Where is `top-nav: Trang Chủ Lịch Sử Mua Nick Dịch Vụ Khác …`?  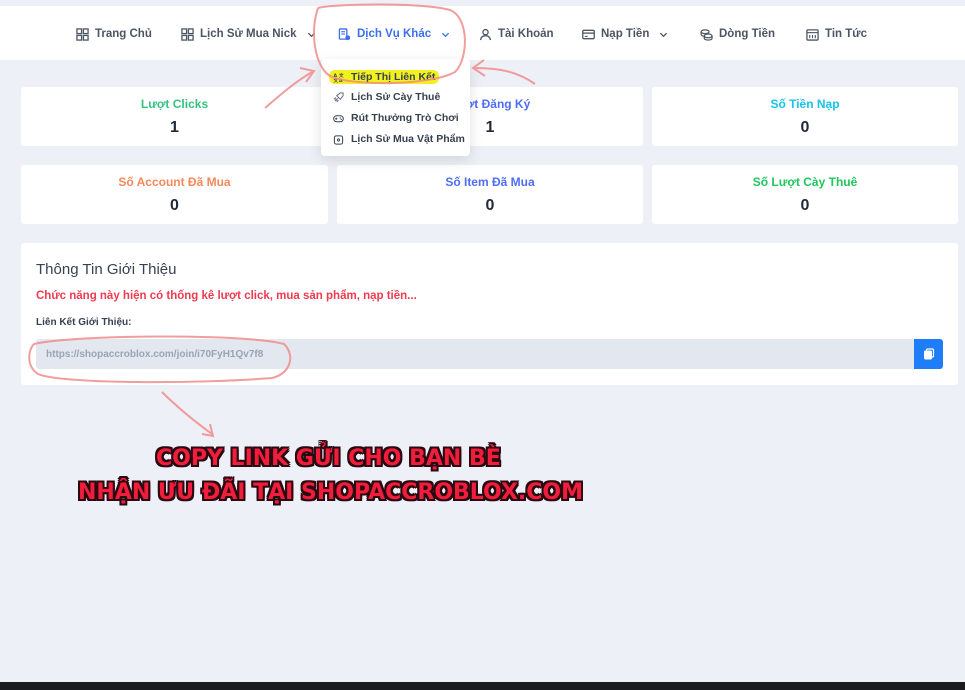
top-nav: Trang Chủ Lịch Sử Mua Nick Dịch Vụ Khác … is located at coordinates (482, 33).